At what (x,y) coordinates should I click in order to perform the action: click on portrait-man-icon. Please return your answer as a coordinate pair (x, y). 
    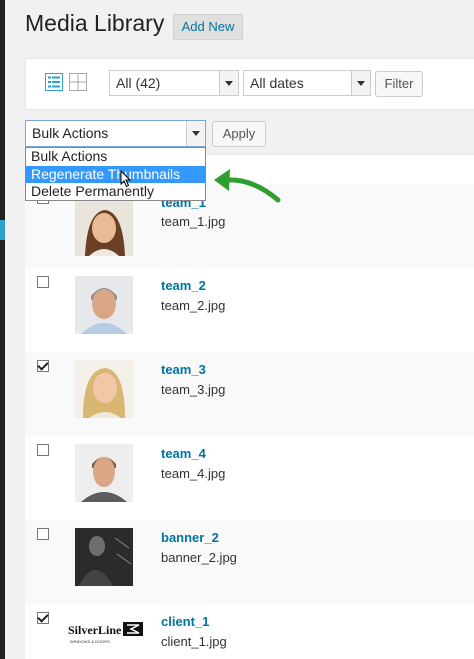
    Looking at the image, I should click on (104, 305).